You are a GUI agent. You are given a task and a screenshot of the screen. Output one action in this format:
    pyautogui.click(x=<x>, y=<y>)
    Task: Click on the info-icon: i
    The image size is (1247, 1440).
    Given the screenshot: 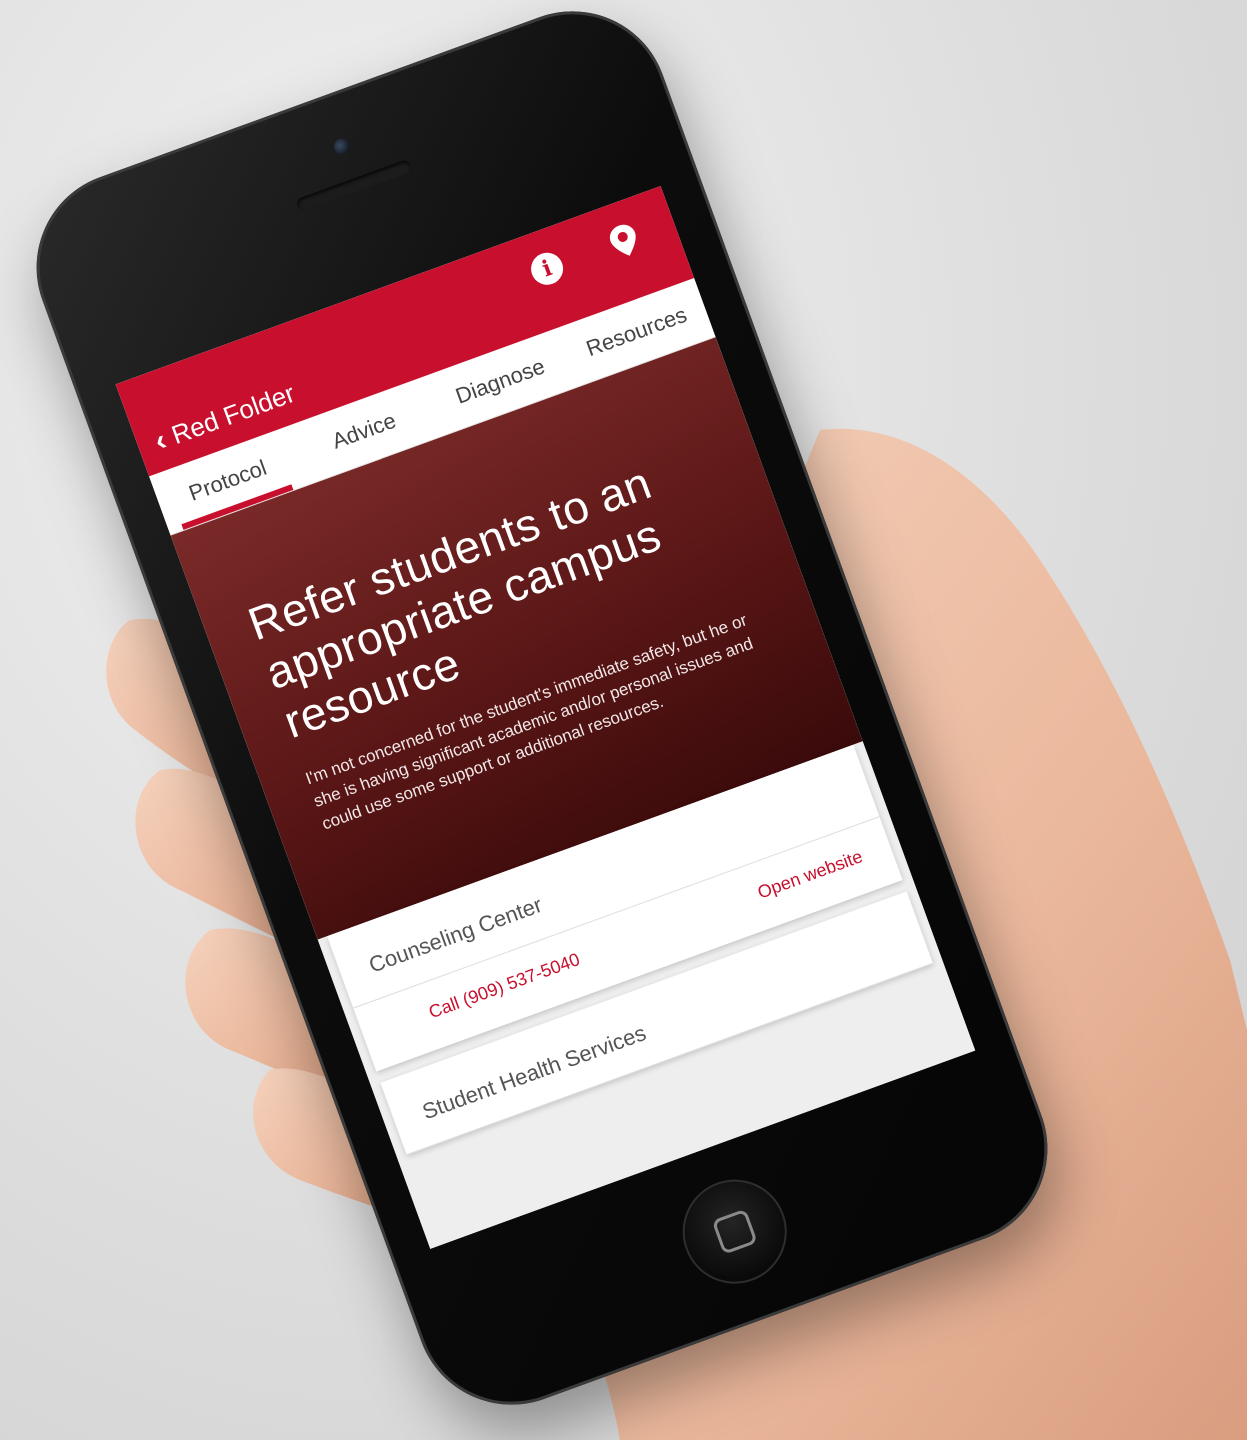 What is the action you would take?
    pyautogui.click(x=547, y=269)
    